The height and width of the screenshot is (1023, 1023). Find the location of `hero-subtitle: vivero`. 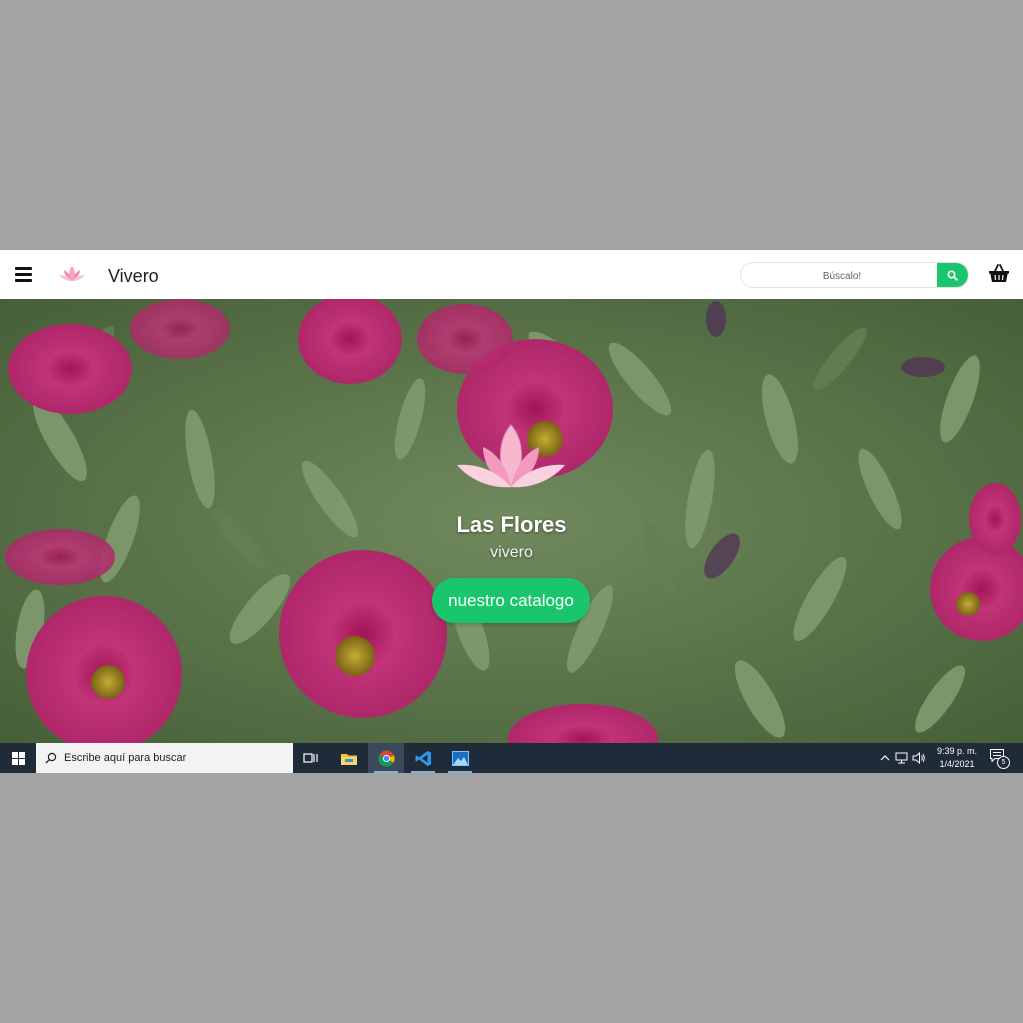

hero-subtitle: vivero is located at coordinates (511, 552).